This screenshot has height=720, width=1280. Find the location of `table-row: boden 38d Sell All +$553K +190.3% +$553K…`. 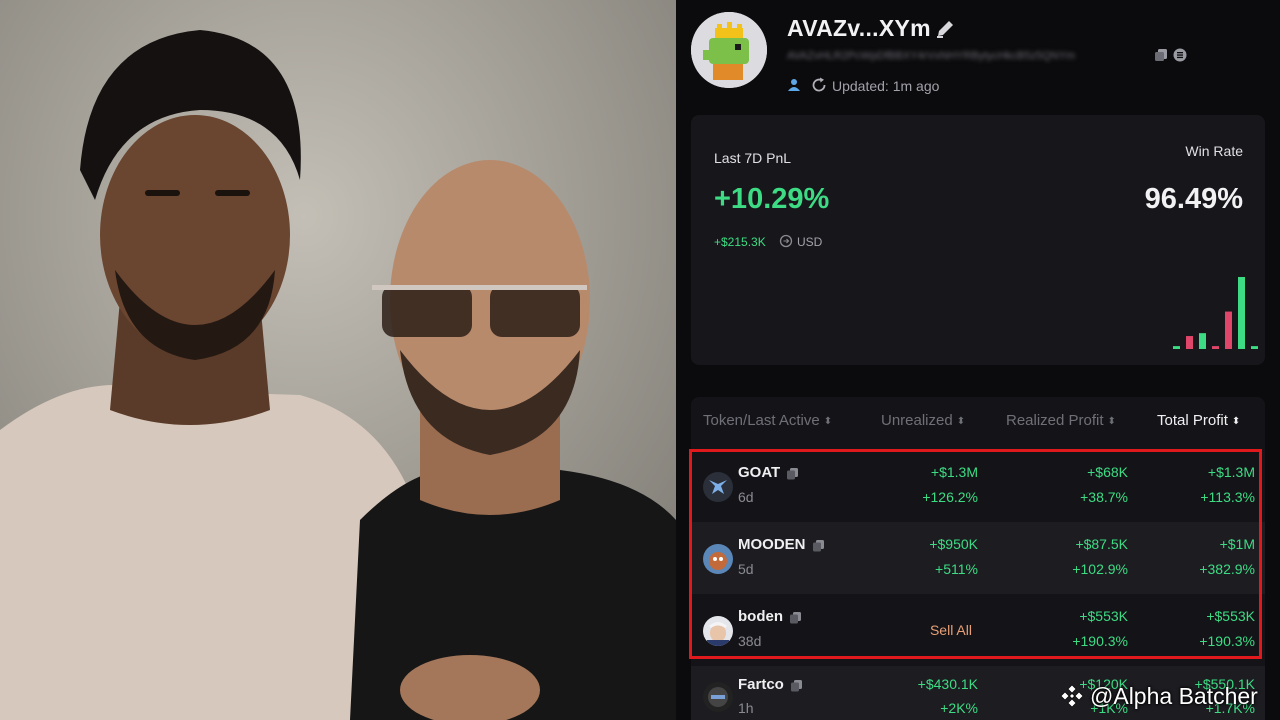

table-row: boden 38d Sell All +$553K +190.3% +$553K… is located at coordinates (978, 630).